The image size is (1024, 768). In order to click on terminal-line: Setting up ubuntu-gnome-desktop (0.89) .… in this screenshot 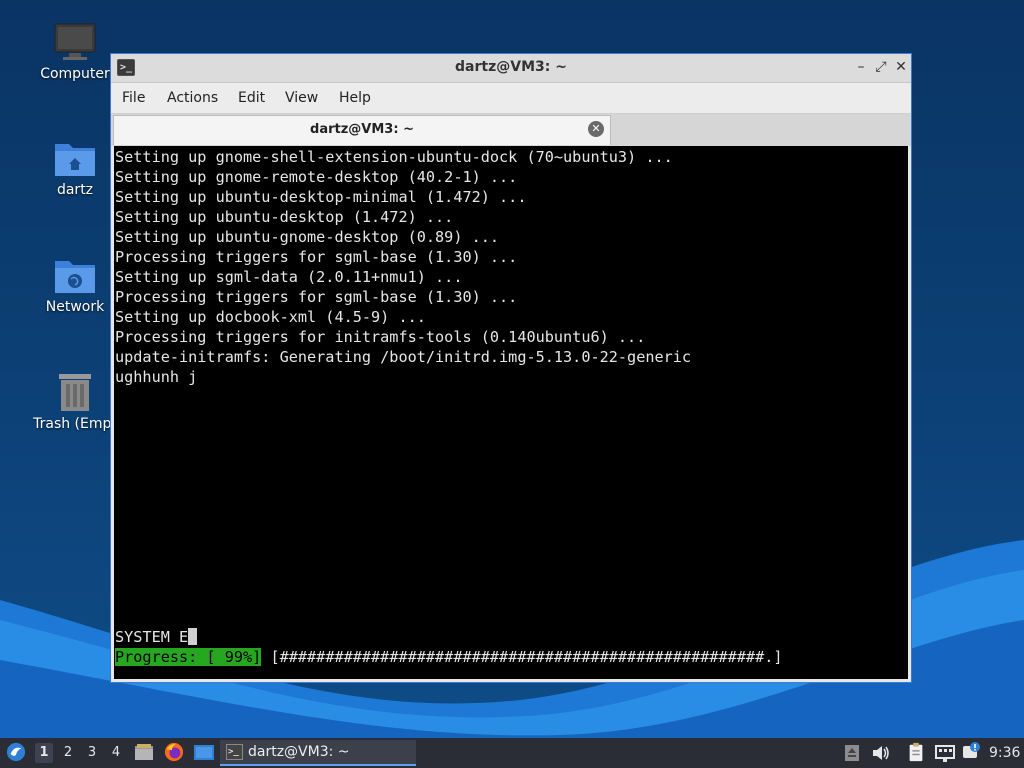, I will do `click(307, 237)`.